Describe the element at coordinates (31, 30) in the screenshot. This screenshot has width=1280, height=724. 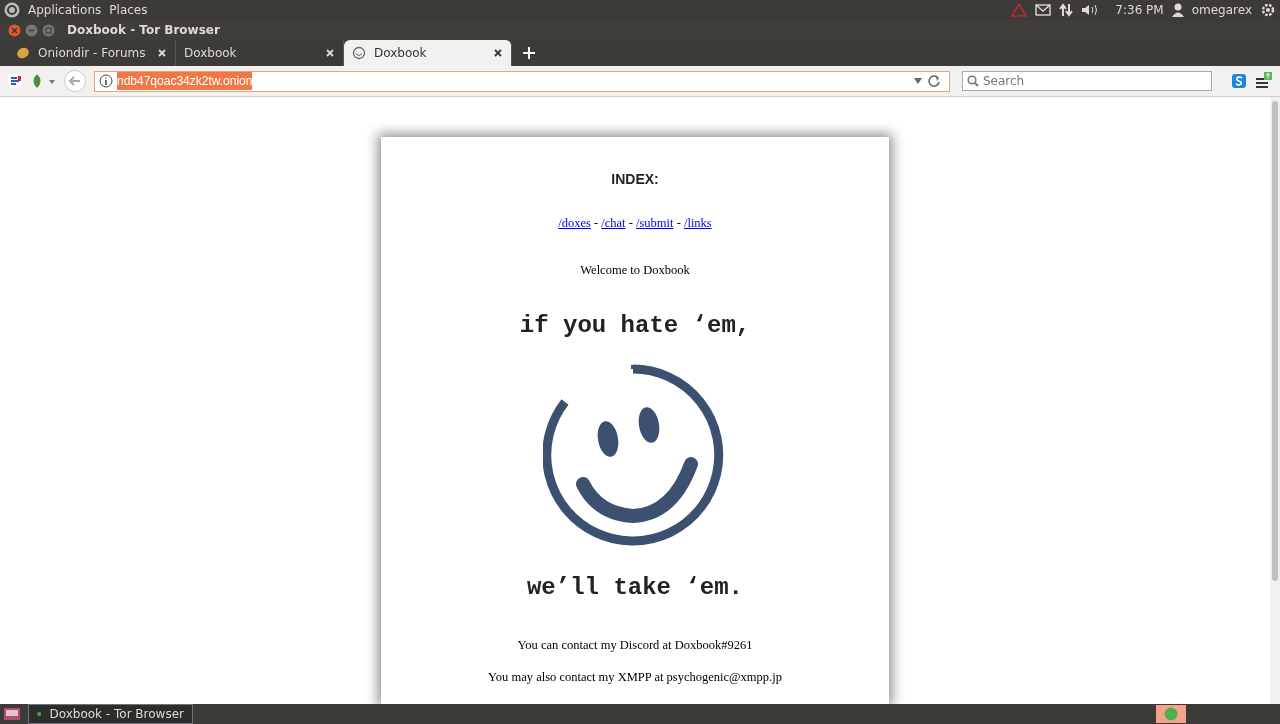
I see `minimize-icon` at that location.